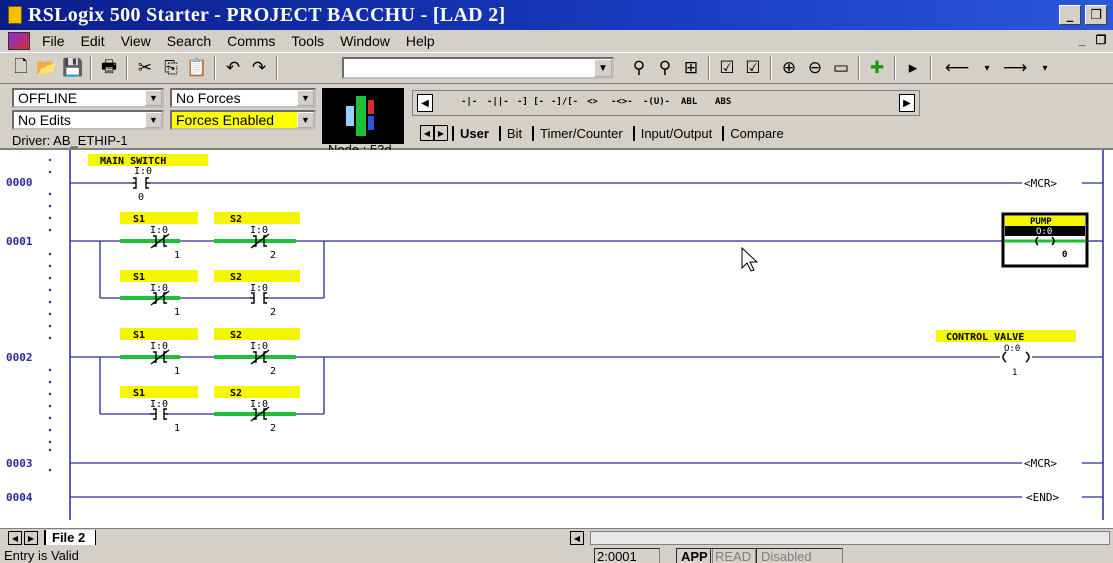 The width and height of the screenshot is (1113, 563). I want to click on pump-address: O:0, so click(1044, 232).